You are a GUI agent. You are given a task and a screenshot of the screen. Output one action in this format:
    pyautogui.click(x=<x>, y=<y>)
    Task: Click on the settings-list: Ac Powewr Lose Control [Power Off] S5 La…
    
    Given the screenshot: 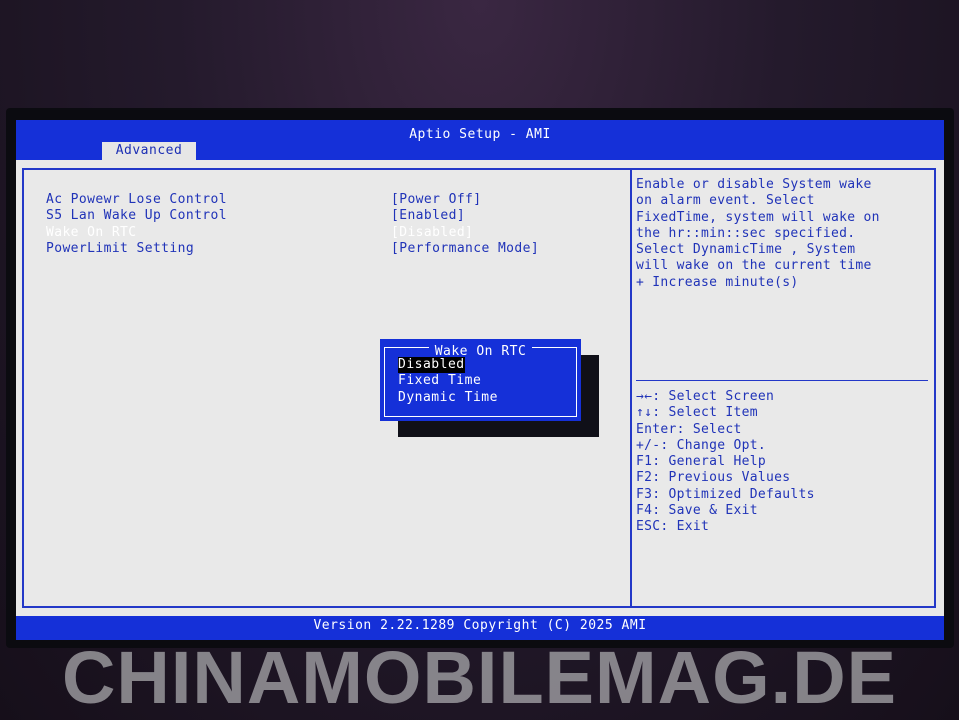 What is the action you would take?
    pyautogui.click(x=326, y=224)
    